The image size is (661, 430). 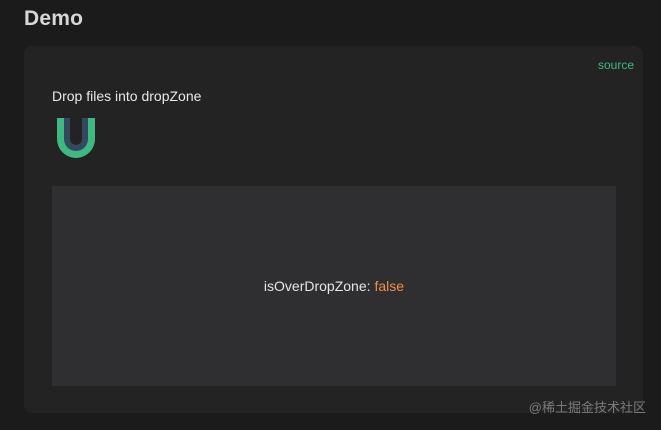 What do you see at coordinates (54, 18) in the screenshot?
I see `page-title: Demo` at bounding box center [54, 18].